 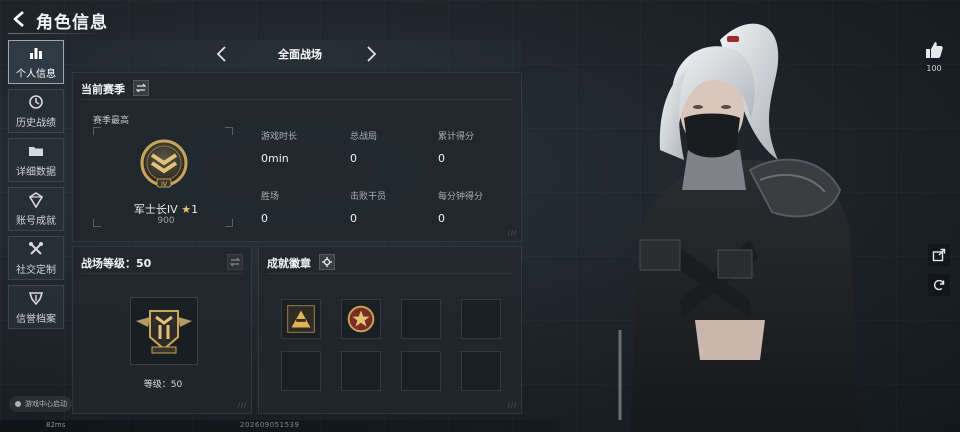 I want to click on rank-score: 900, so click(x=166, y=221).